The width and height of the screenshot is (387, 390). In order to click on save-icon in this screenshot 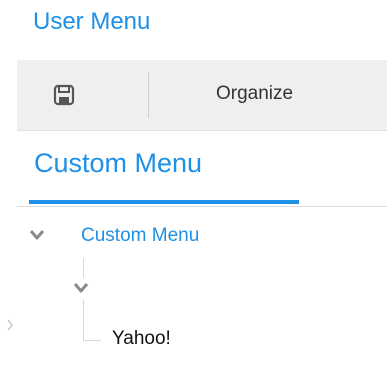, I will do `click(64, 95)`.